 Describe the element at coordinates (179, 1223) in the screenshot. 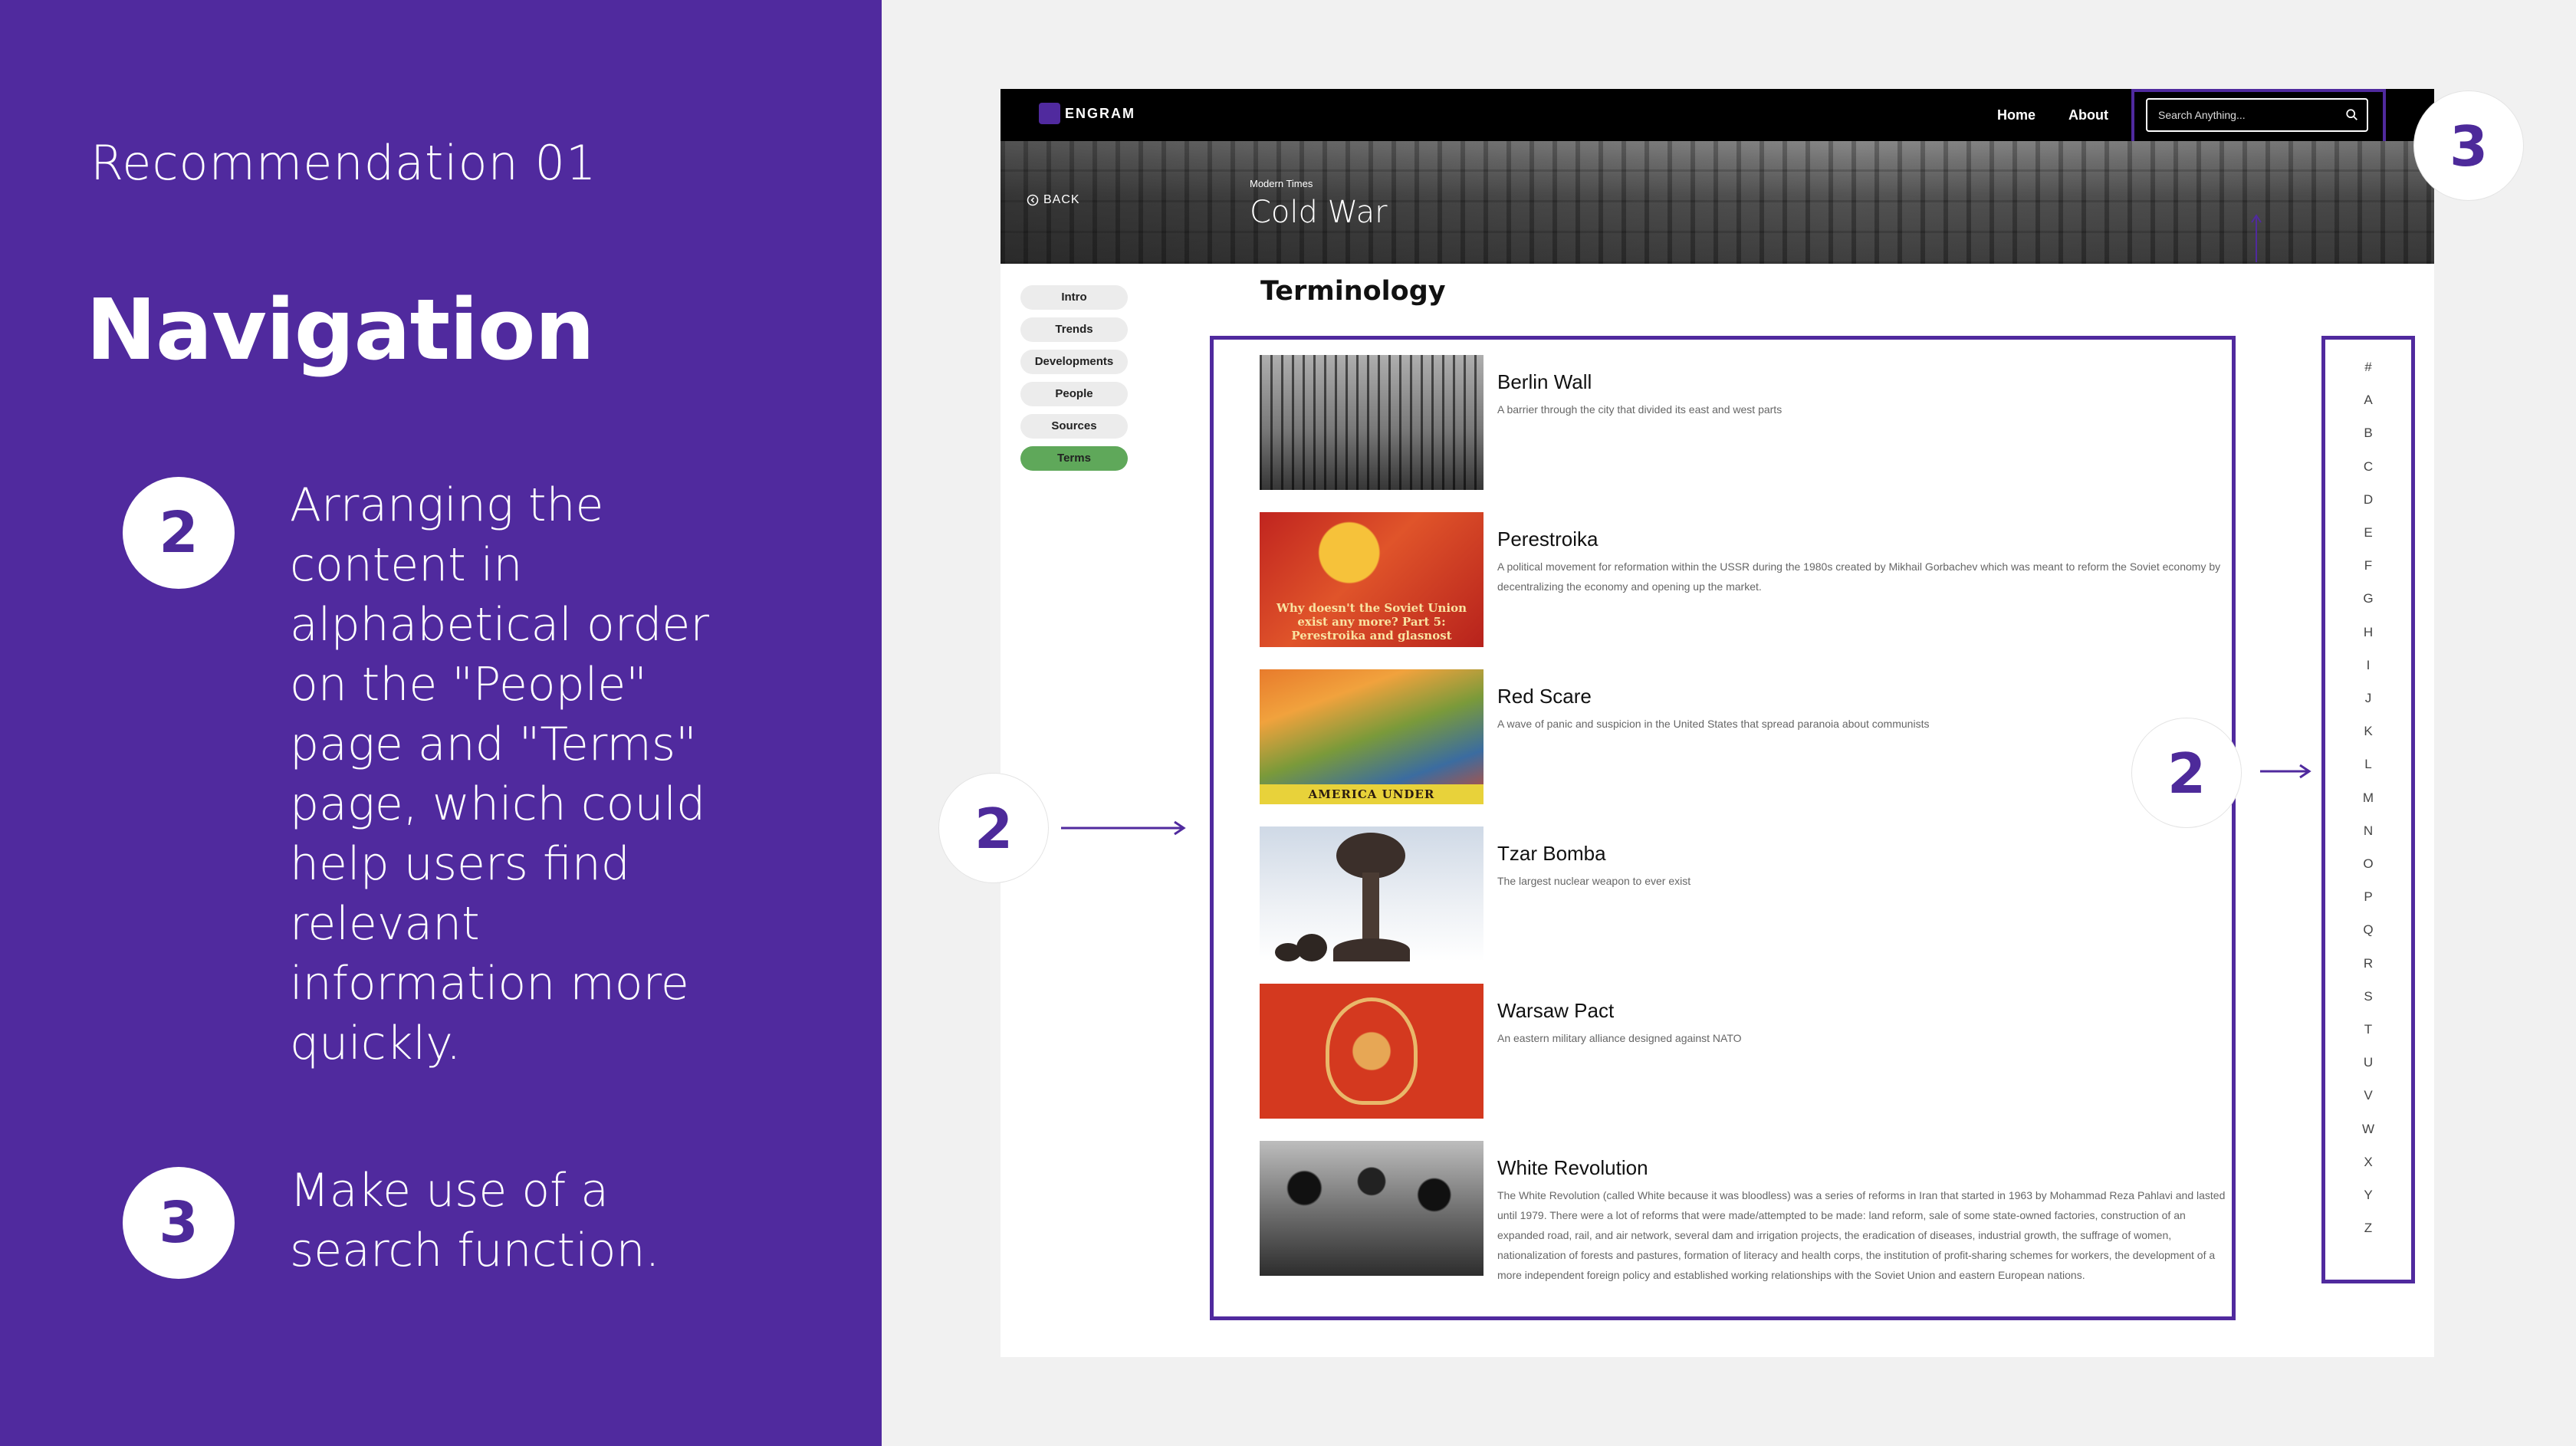

I see `point-number-badge: 3` at that location.